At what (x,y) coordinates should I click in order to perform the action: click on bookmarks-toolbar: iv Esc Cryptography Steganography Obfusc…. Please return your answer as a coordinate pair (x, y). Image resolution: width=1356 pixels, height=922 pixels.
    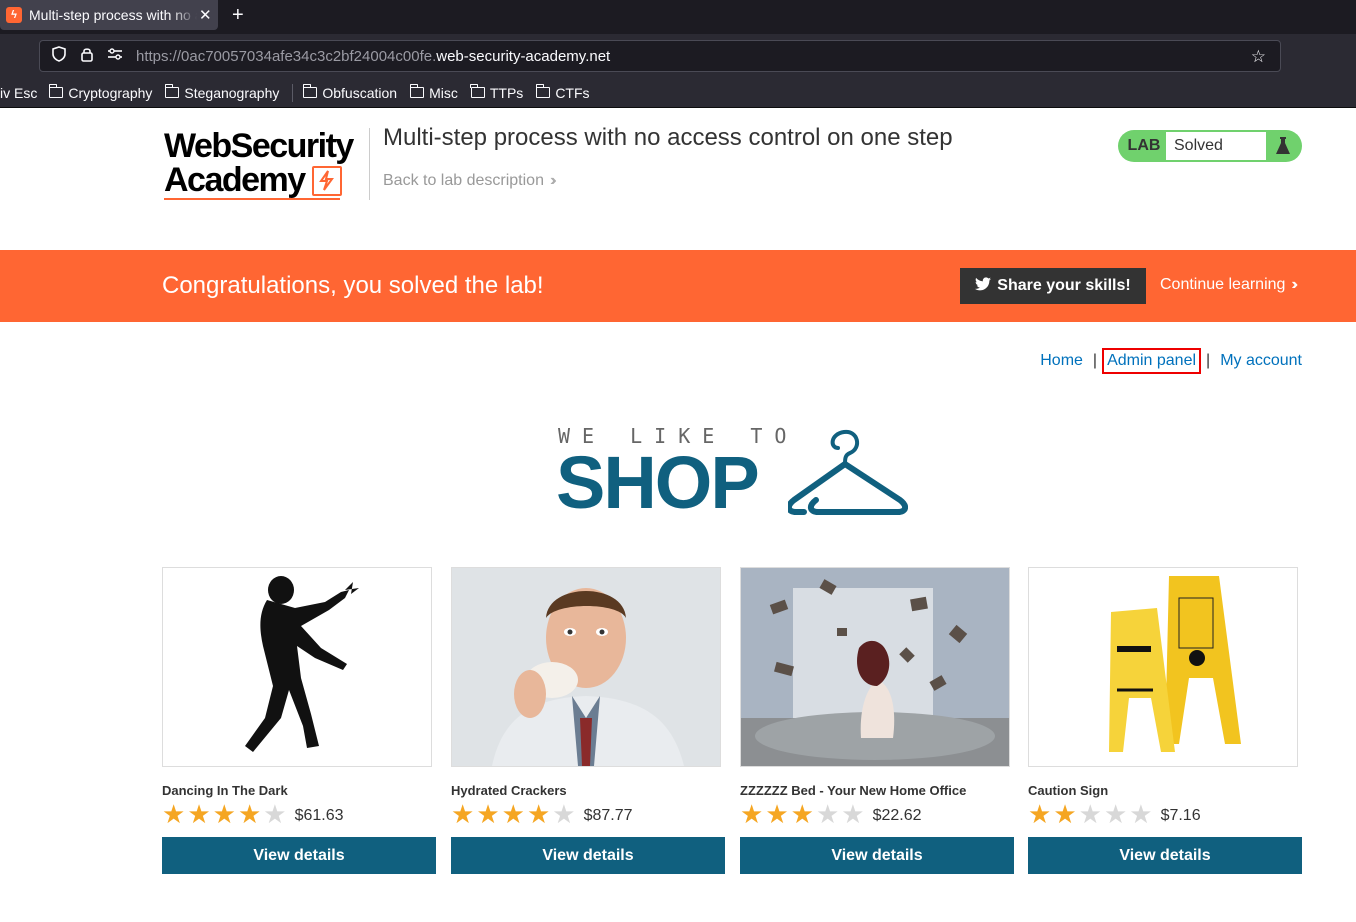
    Looking at the image, I should click on (678, 93).